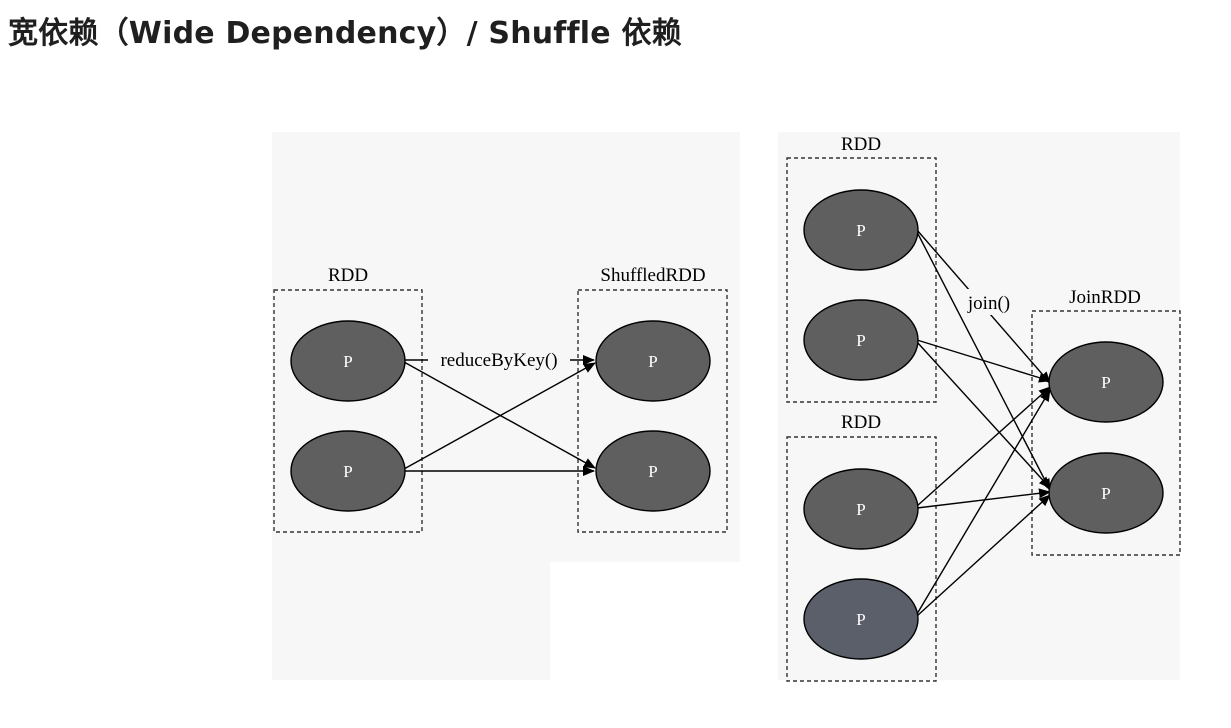  What do you see at coordinates (861, 144) in the screenshot?
I see `right-rdd-top-label: RDD` at bounding box center [861, 144].